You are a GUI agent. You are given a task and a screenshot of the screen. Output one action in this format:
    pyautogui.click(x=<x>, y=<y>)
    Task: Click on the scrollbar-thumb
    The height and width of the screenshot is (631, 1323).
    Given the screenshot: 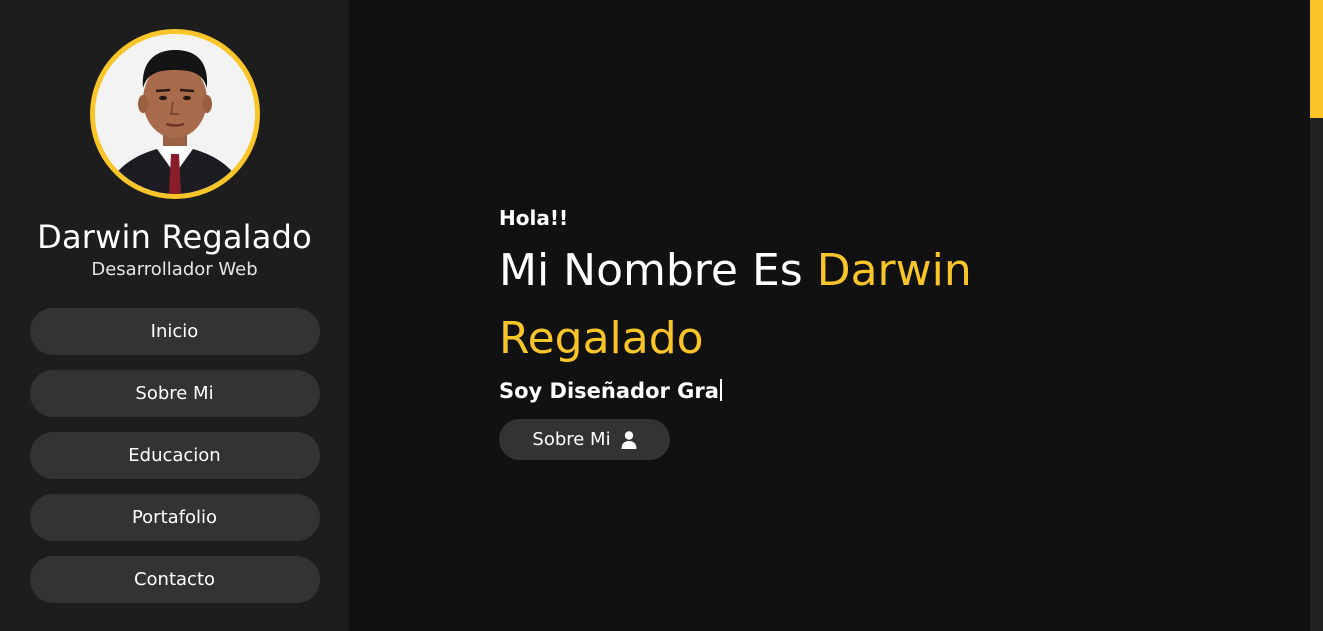 What is the action you would take?
    pyautogui.click(x=1316, y=59)
    